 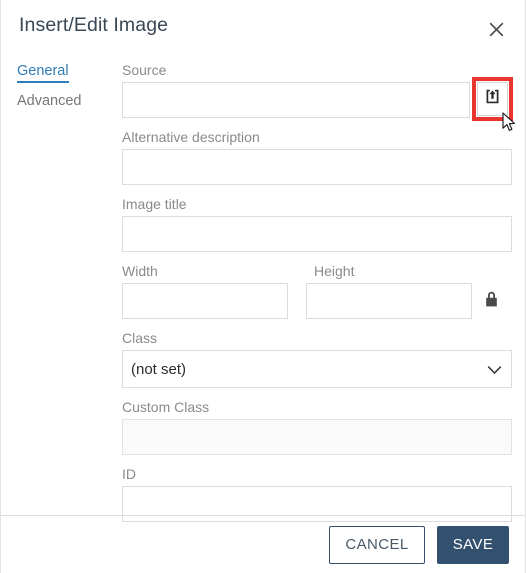 What do you see at coordinates (377, 544) in the screenshot?
I see `cancel-button: CANCEL` at bounding box center [377, 544].